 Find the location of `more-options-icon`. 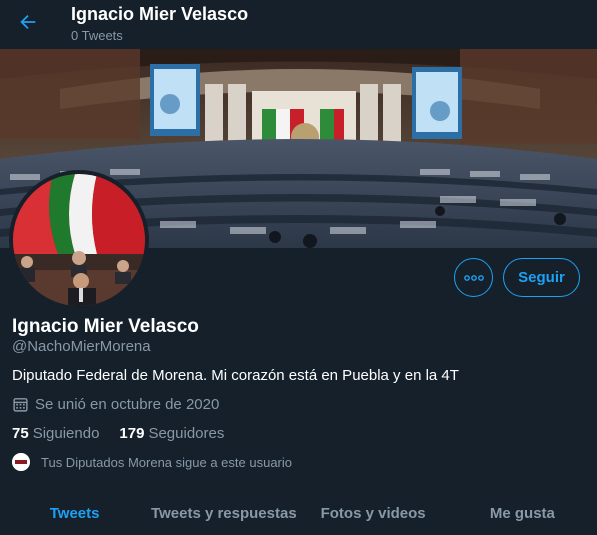

more-options-icon is located at coordinates (473, 277).